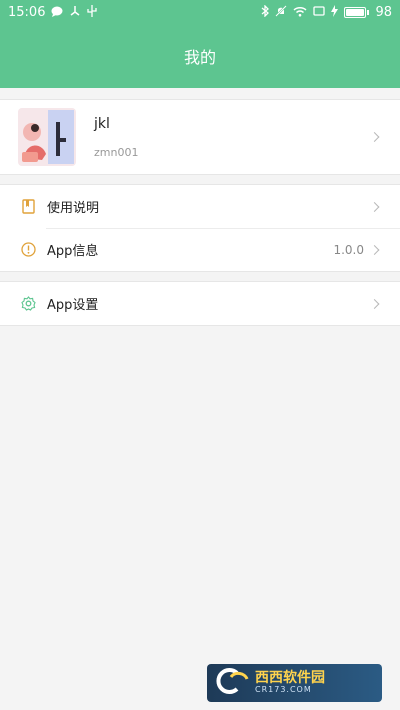  Describe the element at coordinates (73, 251) in the screenshot. I see `menu-item-label: App信息` at that location.